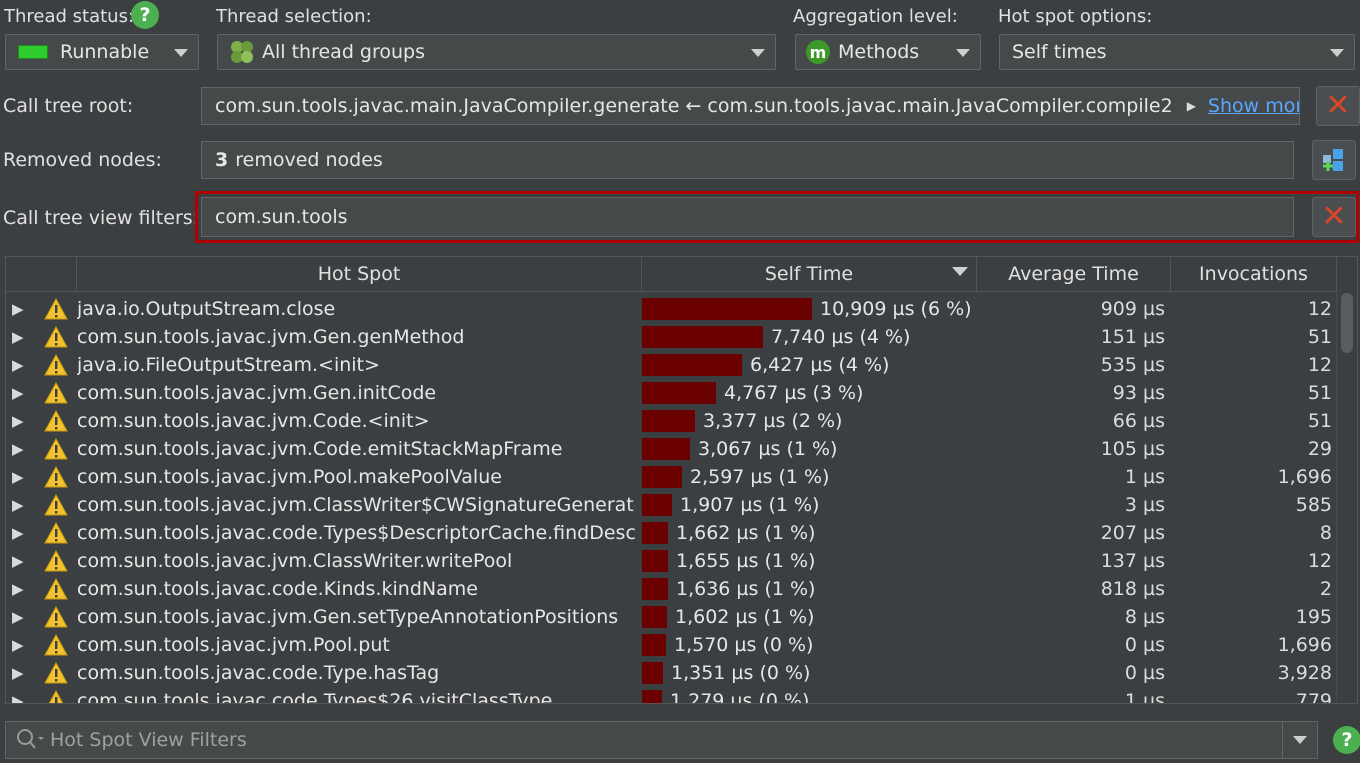 The height and width of the screenshot is (763, 1360). I want to click on thread-status-select: Runnable, so click(102, 52).